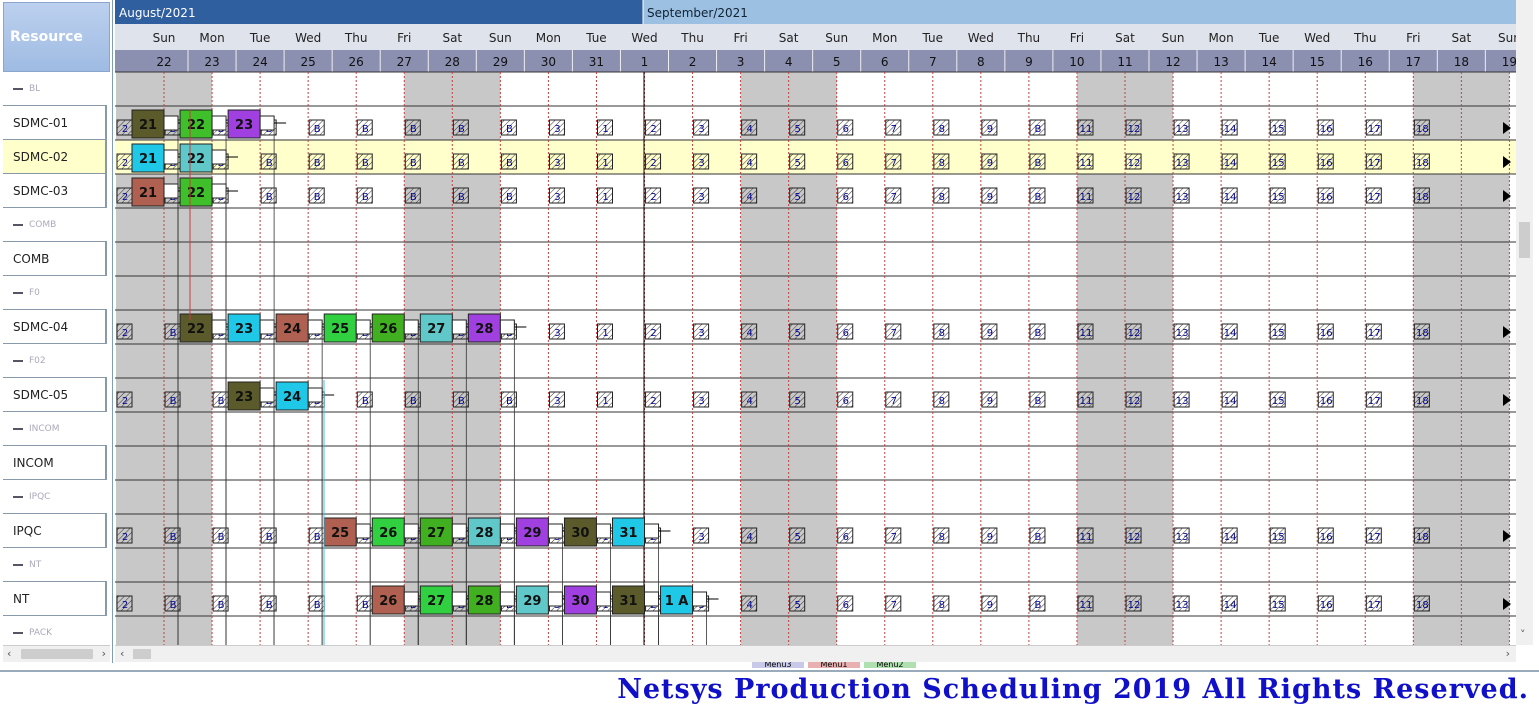  Describe the element at coordinates (41, 395) in the screenshot. I see `resource-label: SDMC-05` at that location.